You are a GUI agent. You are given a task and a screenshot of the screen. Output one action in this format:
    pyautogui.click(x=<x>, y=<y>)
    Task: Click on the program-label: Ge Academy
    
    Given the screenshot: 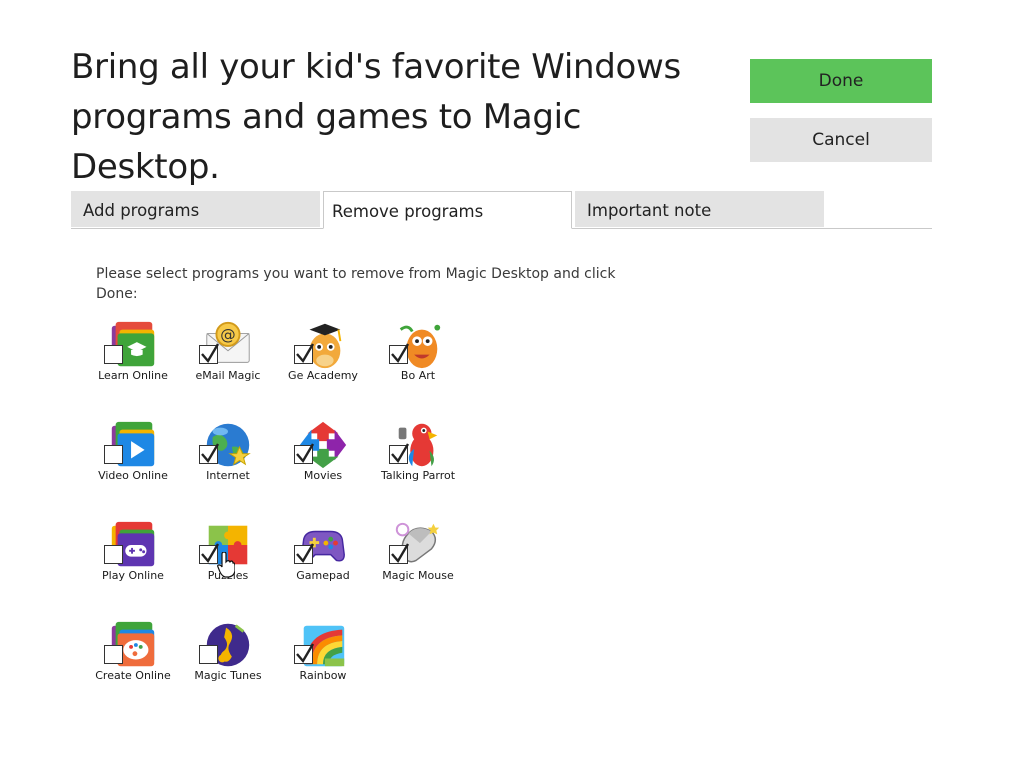 What is the action you would take?
    pyautogui.click(x=323, y=375)
    